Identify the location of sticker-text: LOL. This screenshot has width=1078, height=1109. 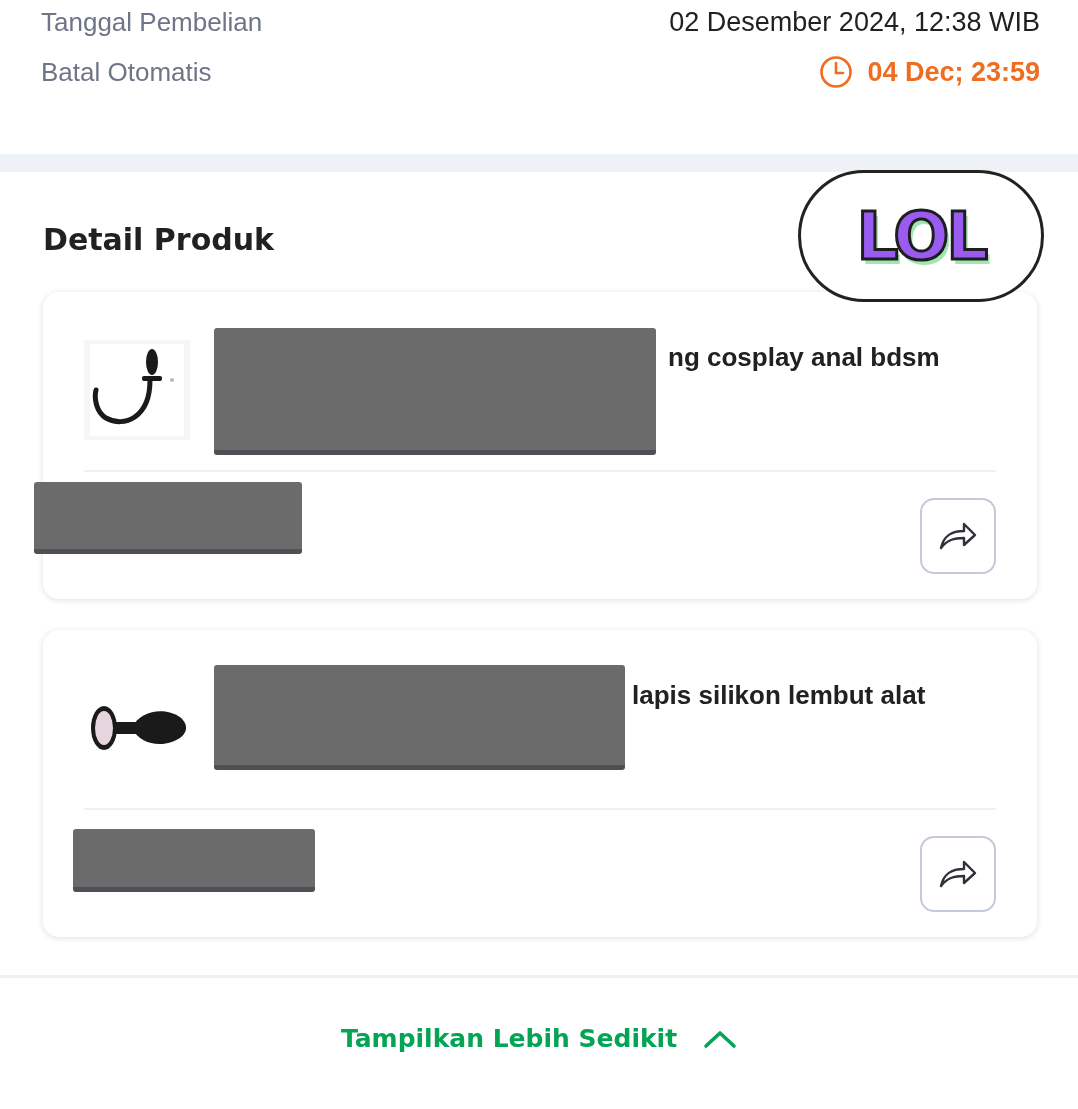
(921, 236).